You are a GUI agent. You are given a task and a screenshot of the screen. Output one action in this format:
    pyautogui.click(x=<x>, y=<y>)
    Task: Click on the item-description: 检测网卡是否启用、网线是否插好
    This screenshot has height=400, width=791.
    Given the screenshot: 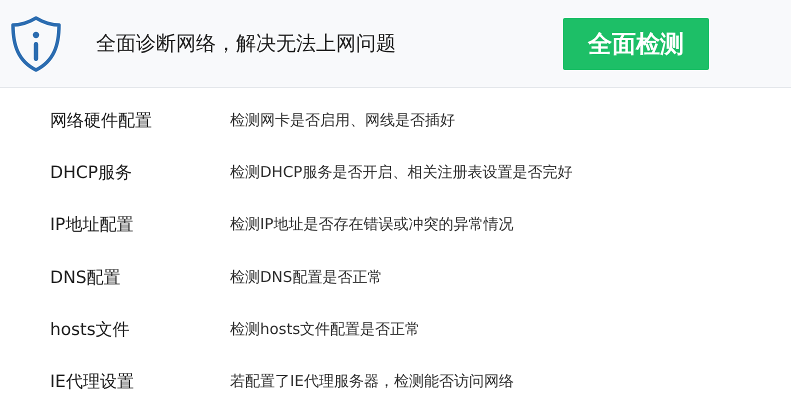 What is the action you would take?
    pyautogui.click(x=342, y=120)
    